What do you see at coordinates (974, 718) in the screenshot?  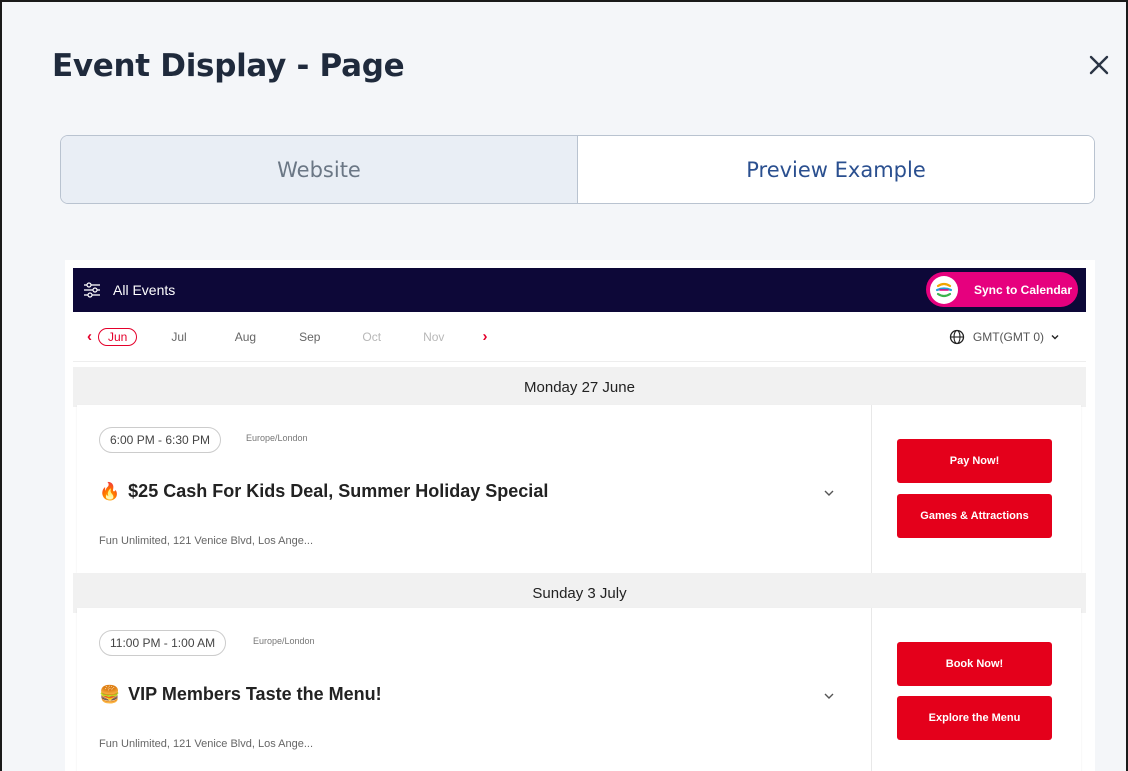 I see `explore-menu-button: Explore the Menu` at bounding box center [974, 718].